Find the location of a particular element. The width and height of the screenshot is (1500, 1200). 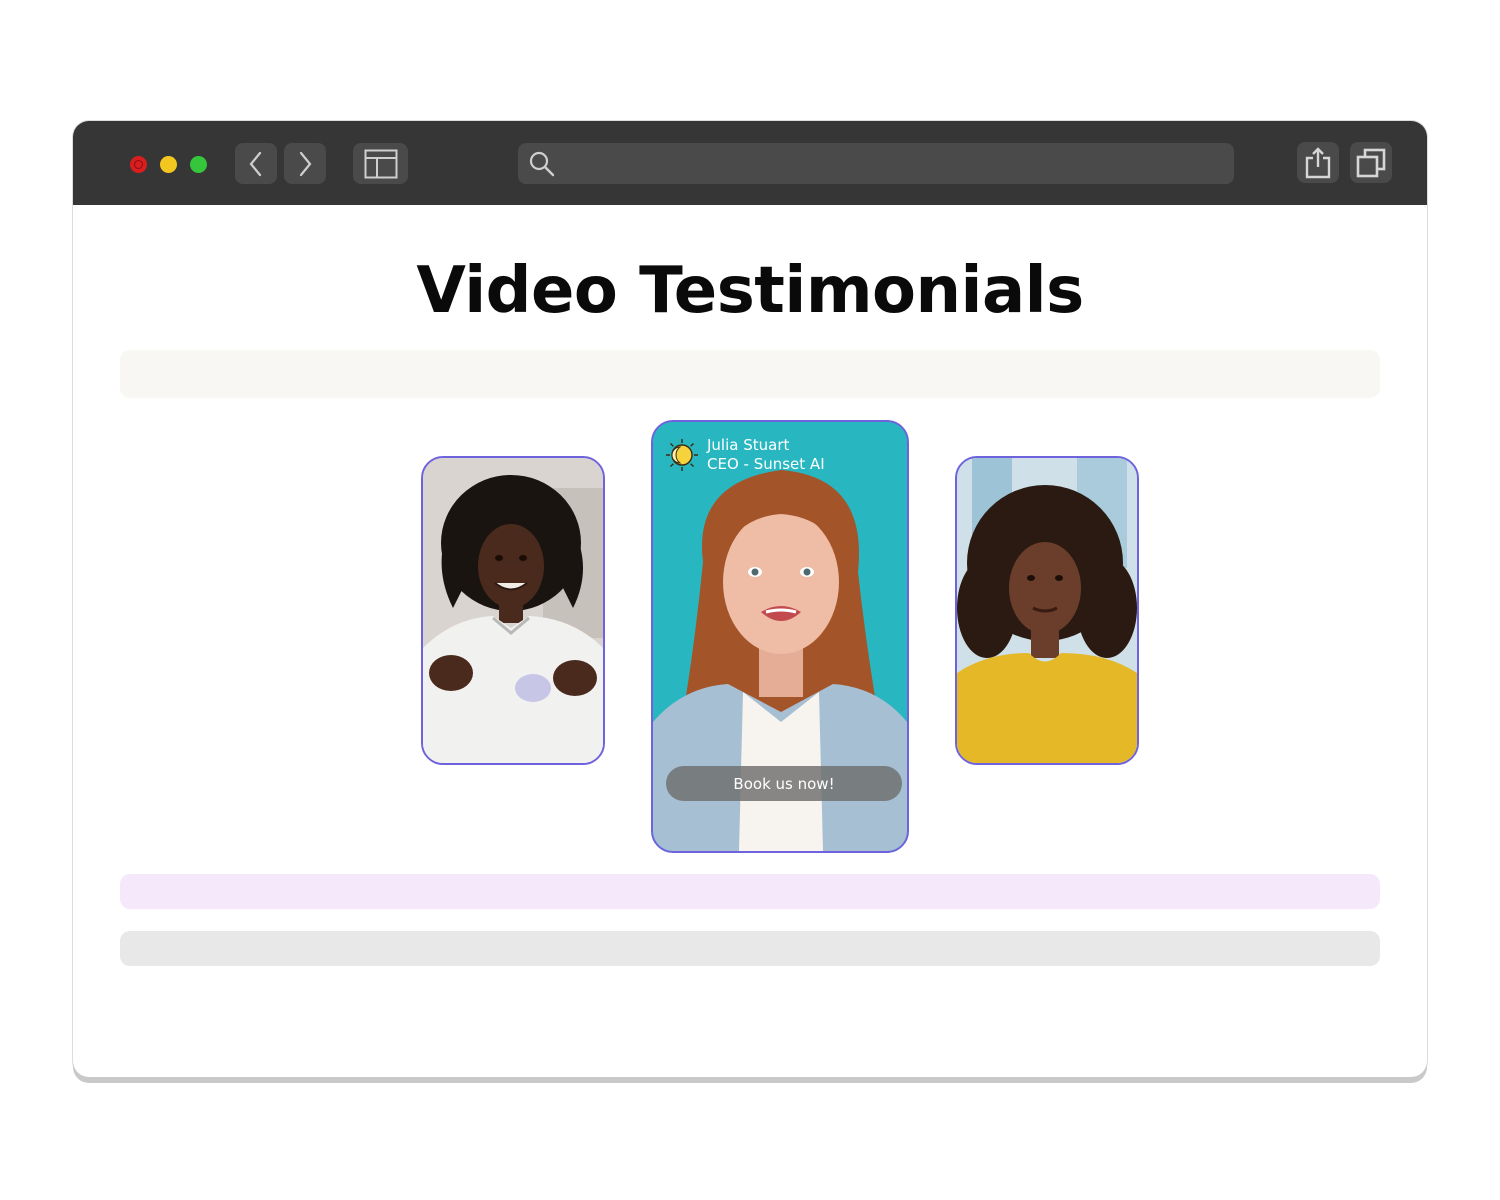

tabs-overview-button is located at coordinates (1371, 162).